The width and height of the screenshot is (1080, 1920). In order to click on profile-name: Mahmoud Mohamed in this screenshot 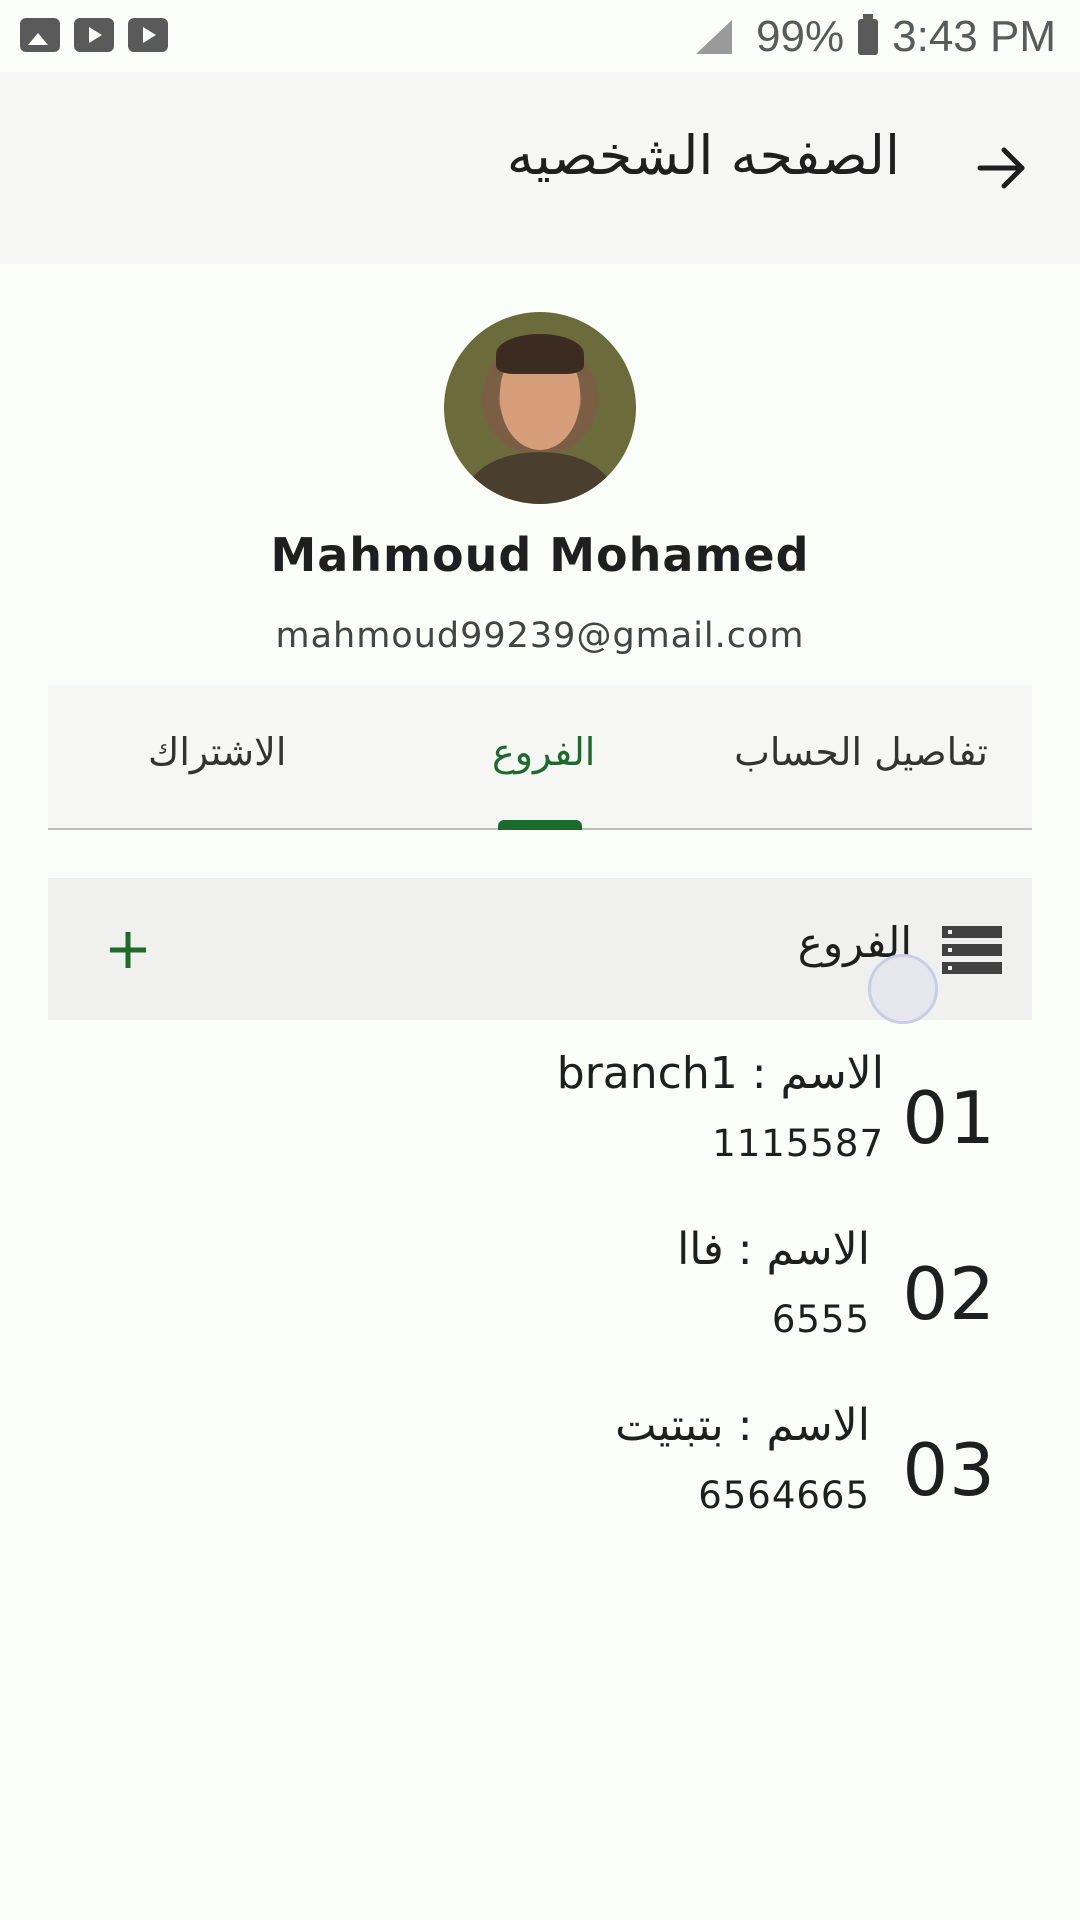, I will do `click(540, 555)`.